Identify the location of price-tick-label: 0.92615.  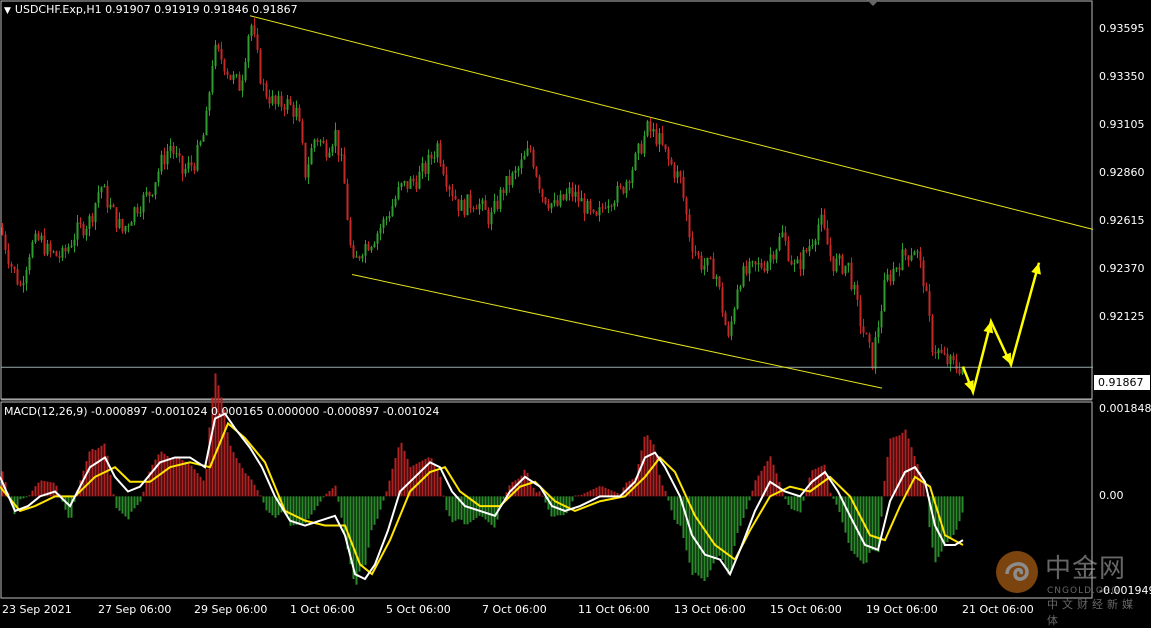
(1122, 220).